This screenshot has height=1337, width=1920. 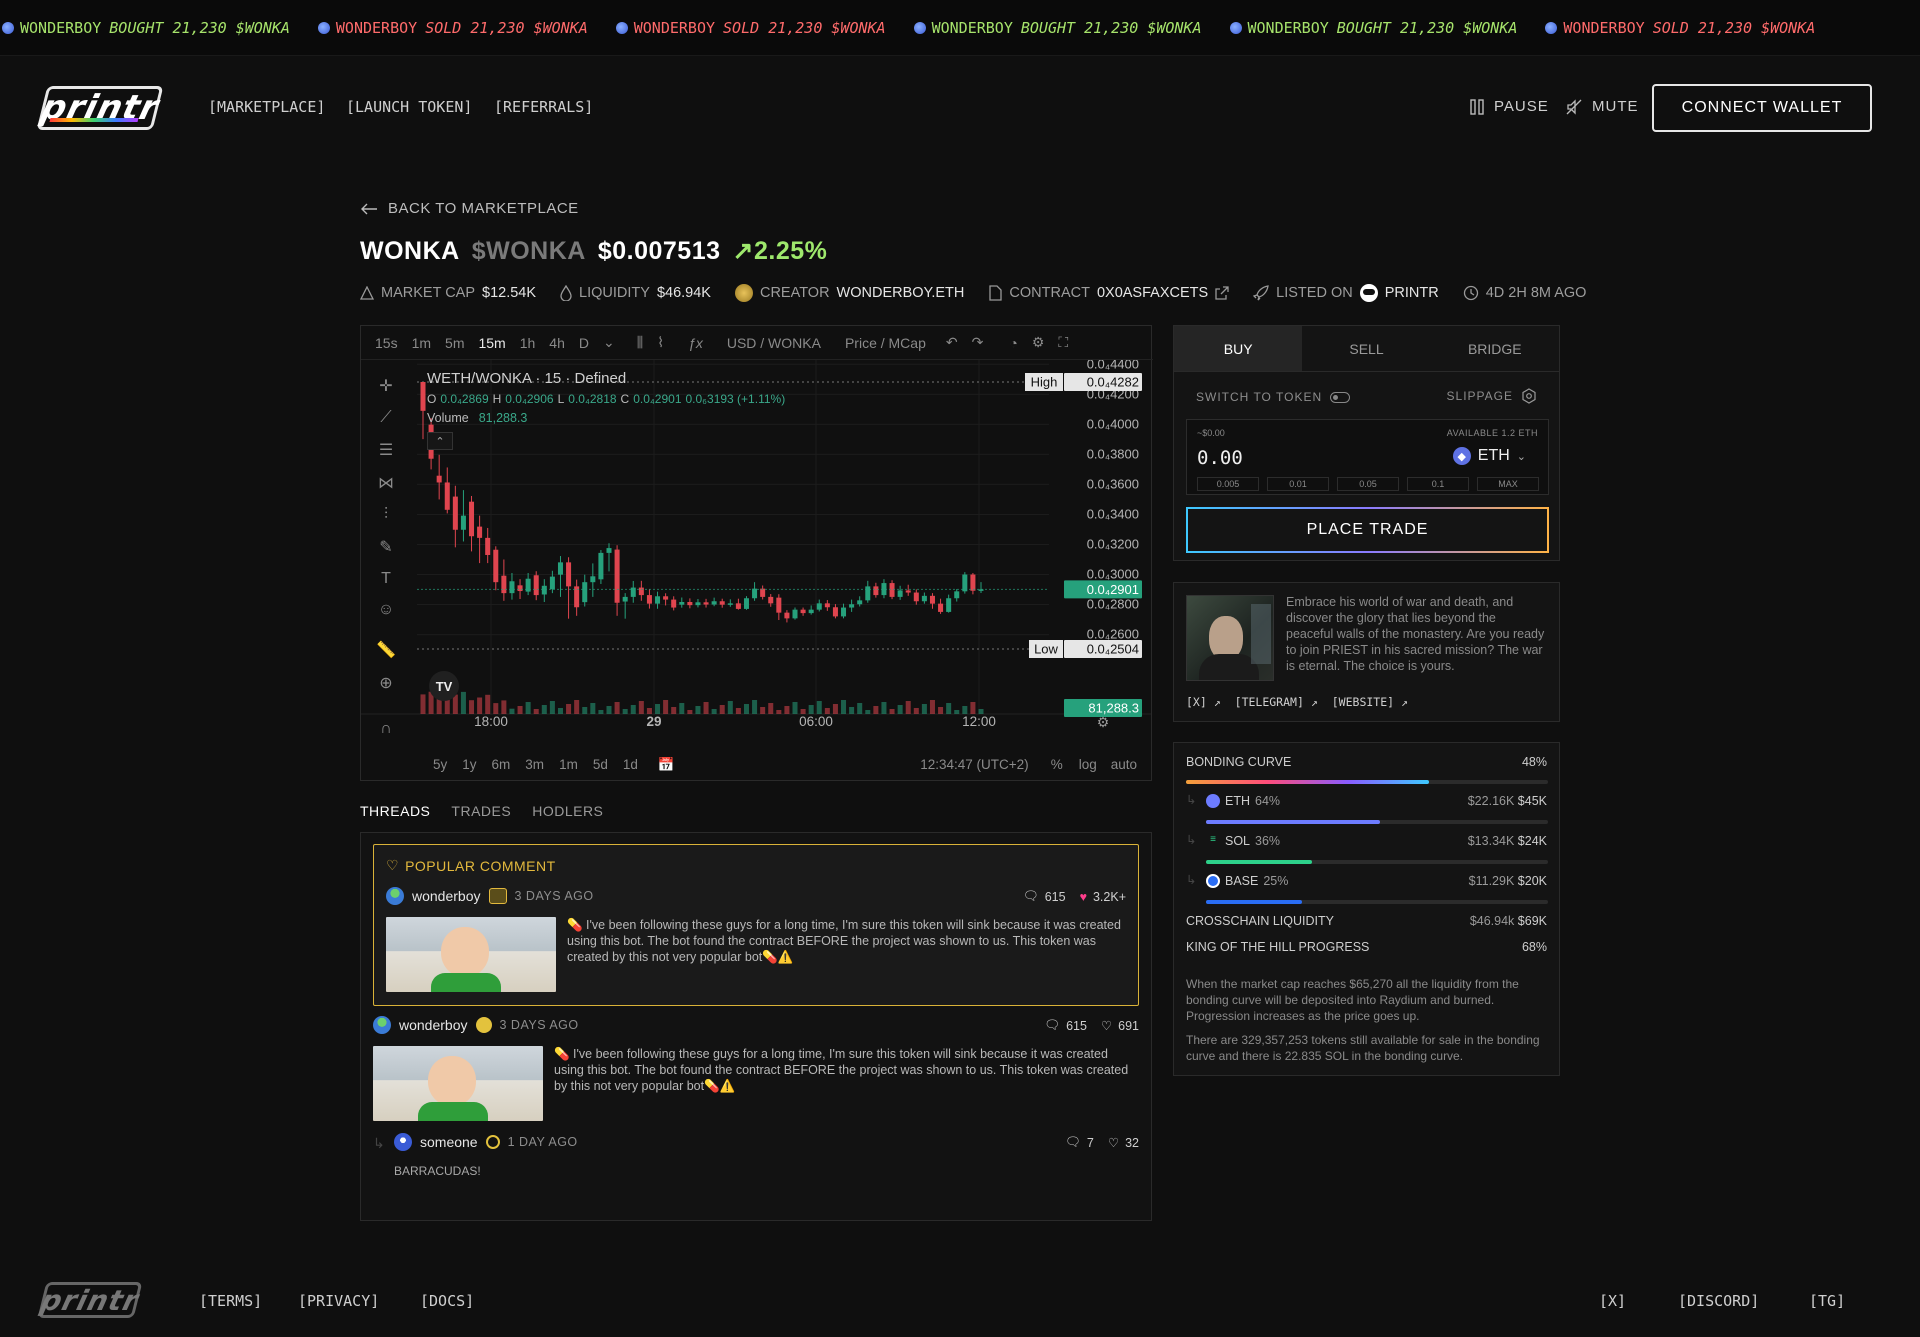 I want to click on footer-privacy: [PRIVACY], so click(x=338, y=1301).